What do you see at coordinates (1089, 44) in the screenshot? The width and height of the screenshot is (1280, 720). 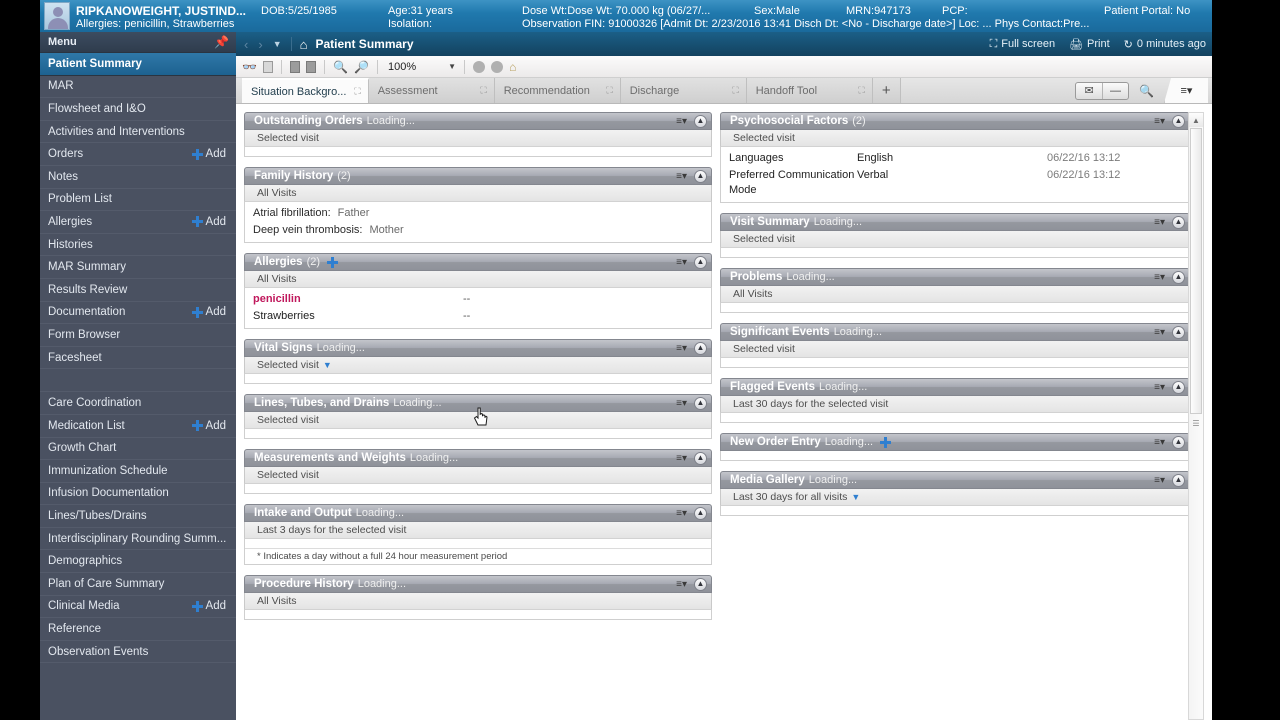 I see `print-button: 🖨 Print` at bounding box center [1089, 44].